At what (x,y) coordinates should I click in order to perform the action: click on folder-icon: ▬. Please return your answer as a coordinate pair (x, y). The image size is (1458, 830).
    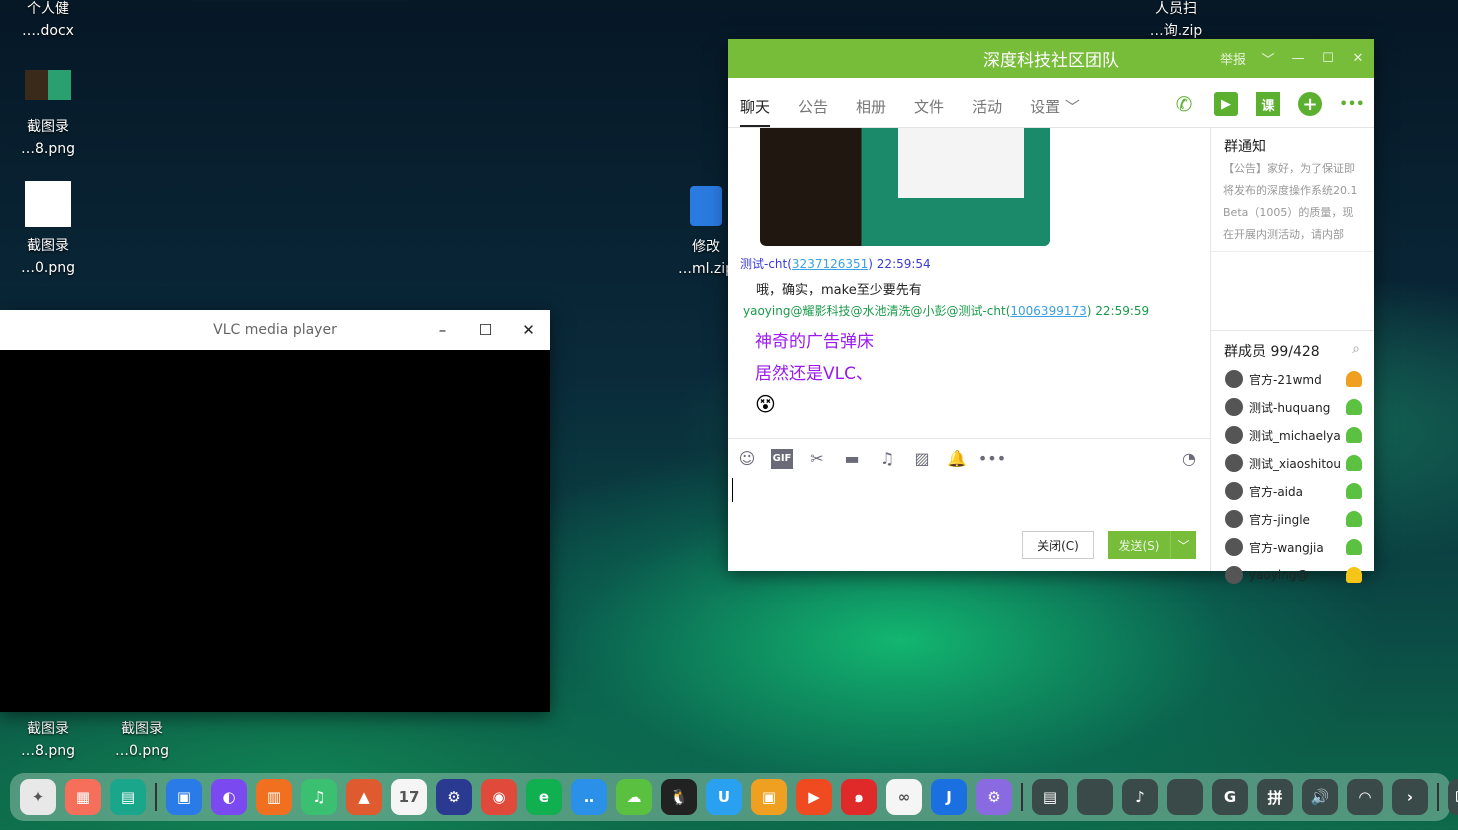
    Looking at the image, I should click on (852, 459).